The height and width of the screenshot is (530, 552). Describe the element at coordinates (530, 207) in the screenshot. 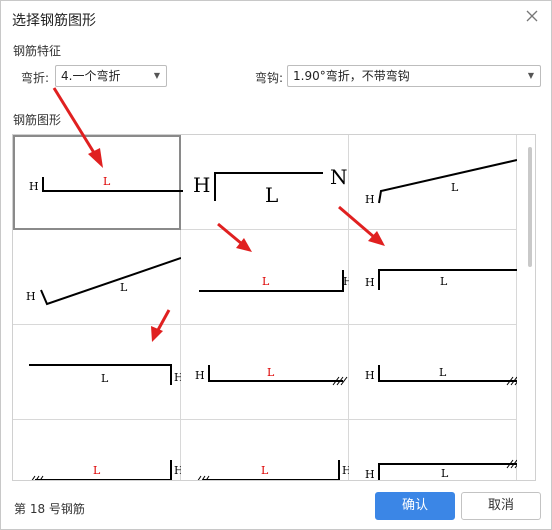

I see `scrollbar-thumb` at that location.